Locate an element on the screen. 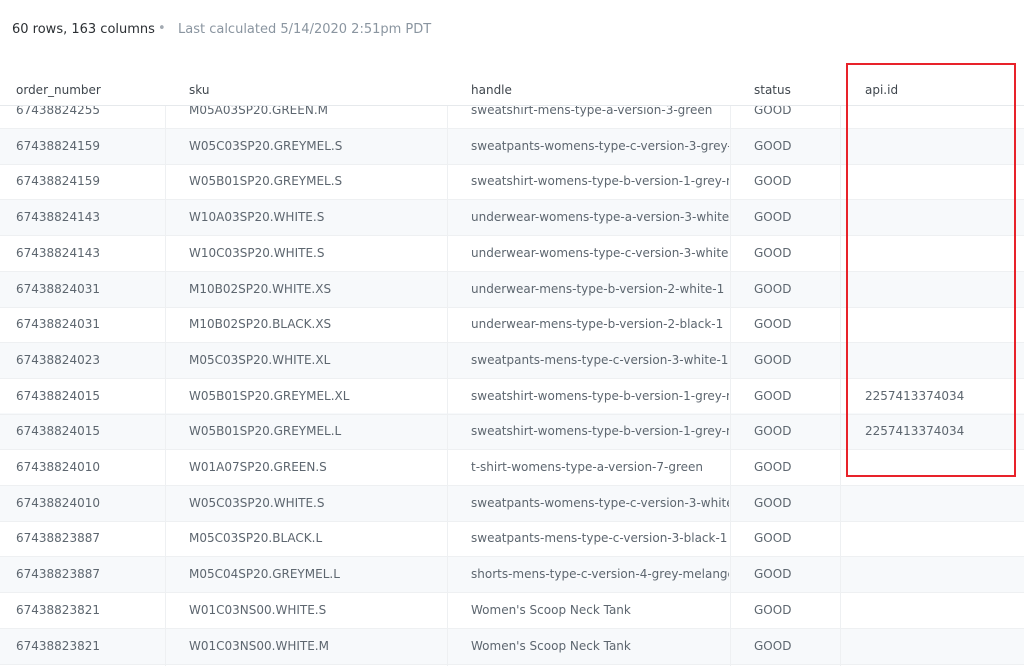 This screenshot has width=1024, height=666. cell-sku: W05C03SP20.WHITE.S is located at coordinates (316, 503).